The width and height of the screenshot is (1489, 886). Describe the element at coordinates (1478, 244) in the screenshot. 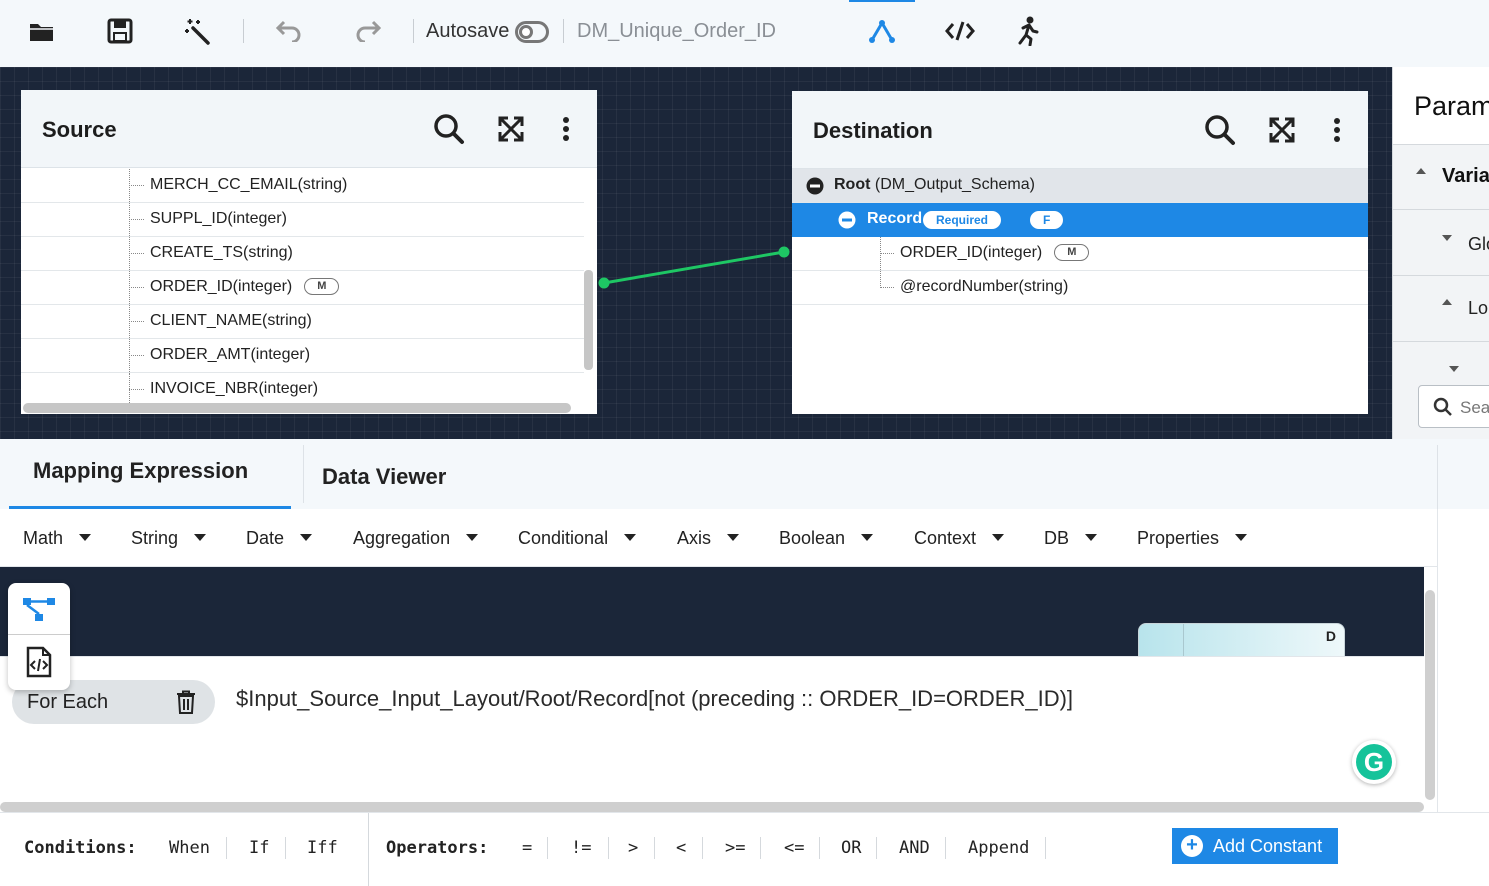

I see `global-label: Glo` at that location.